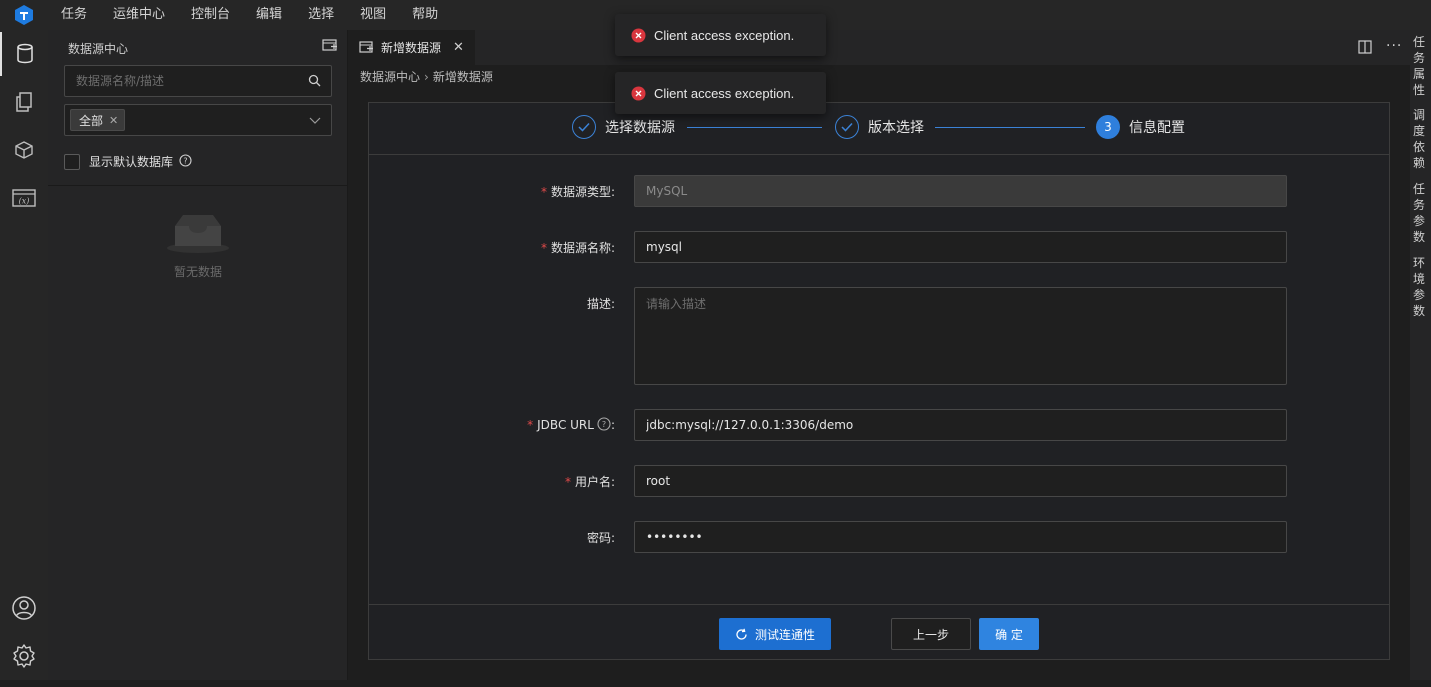 This screenshot has height=687, width=1431. I want to click on datasource-tab-icon, so click(366, 47).